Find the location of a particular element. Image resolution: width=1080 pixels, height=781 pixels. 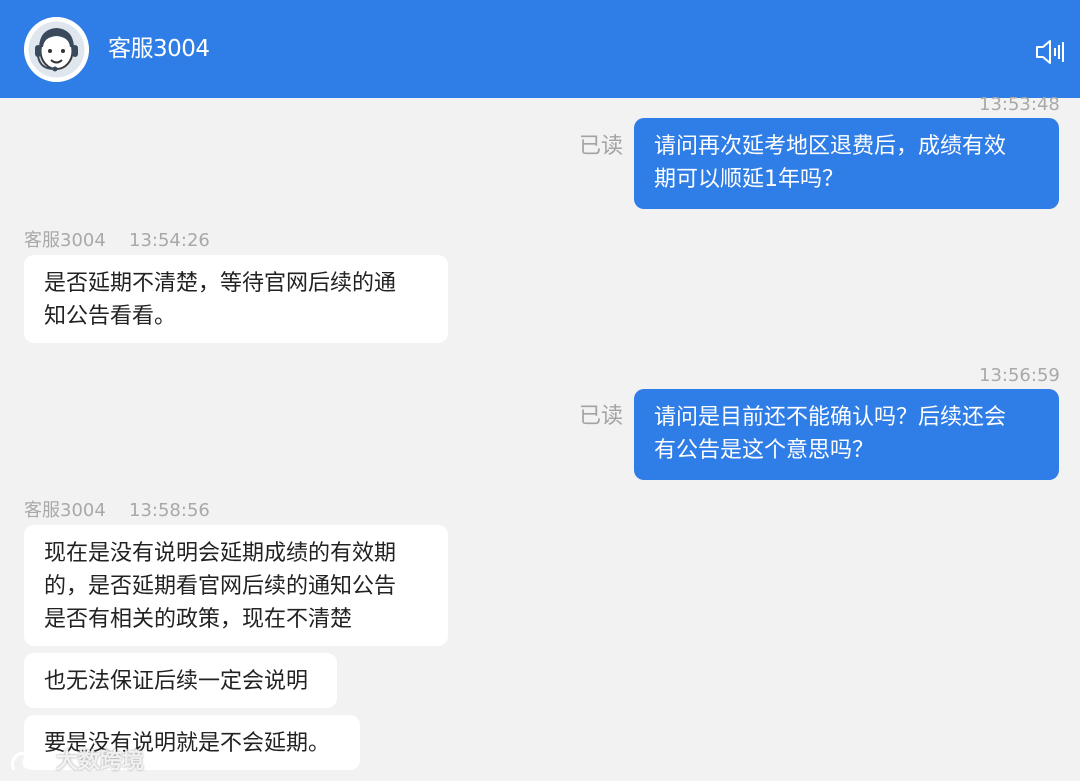

agent-name: 客服3004 is located at coordinates (159, 49).